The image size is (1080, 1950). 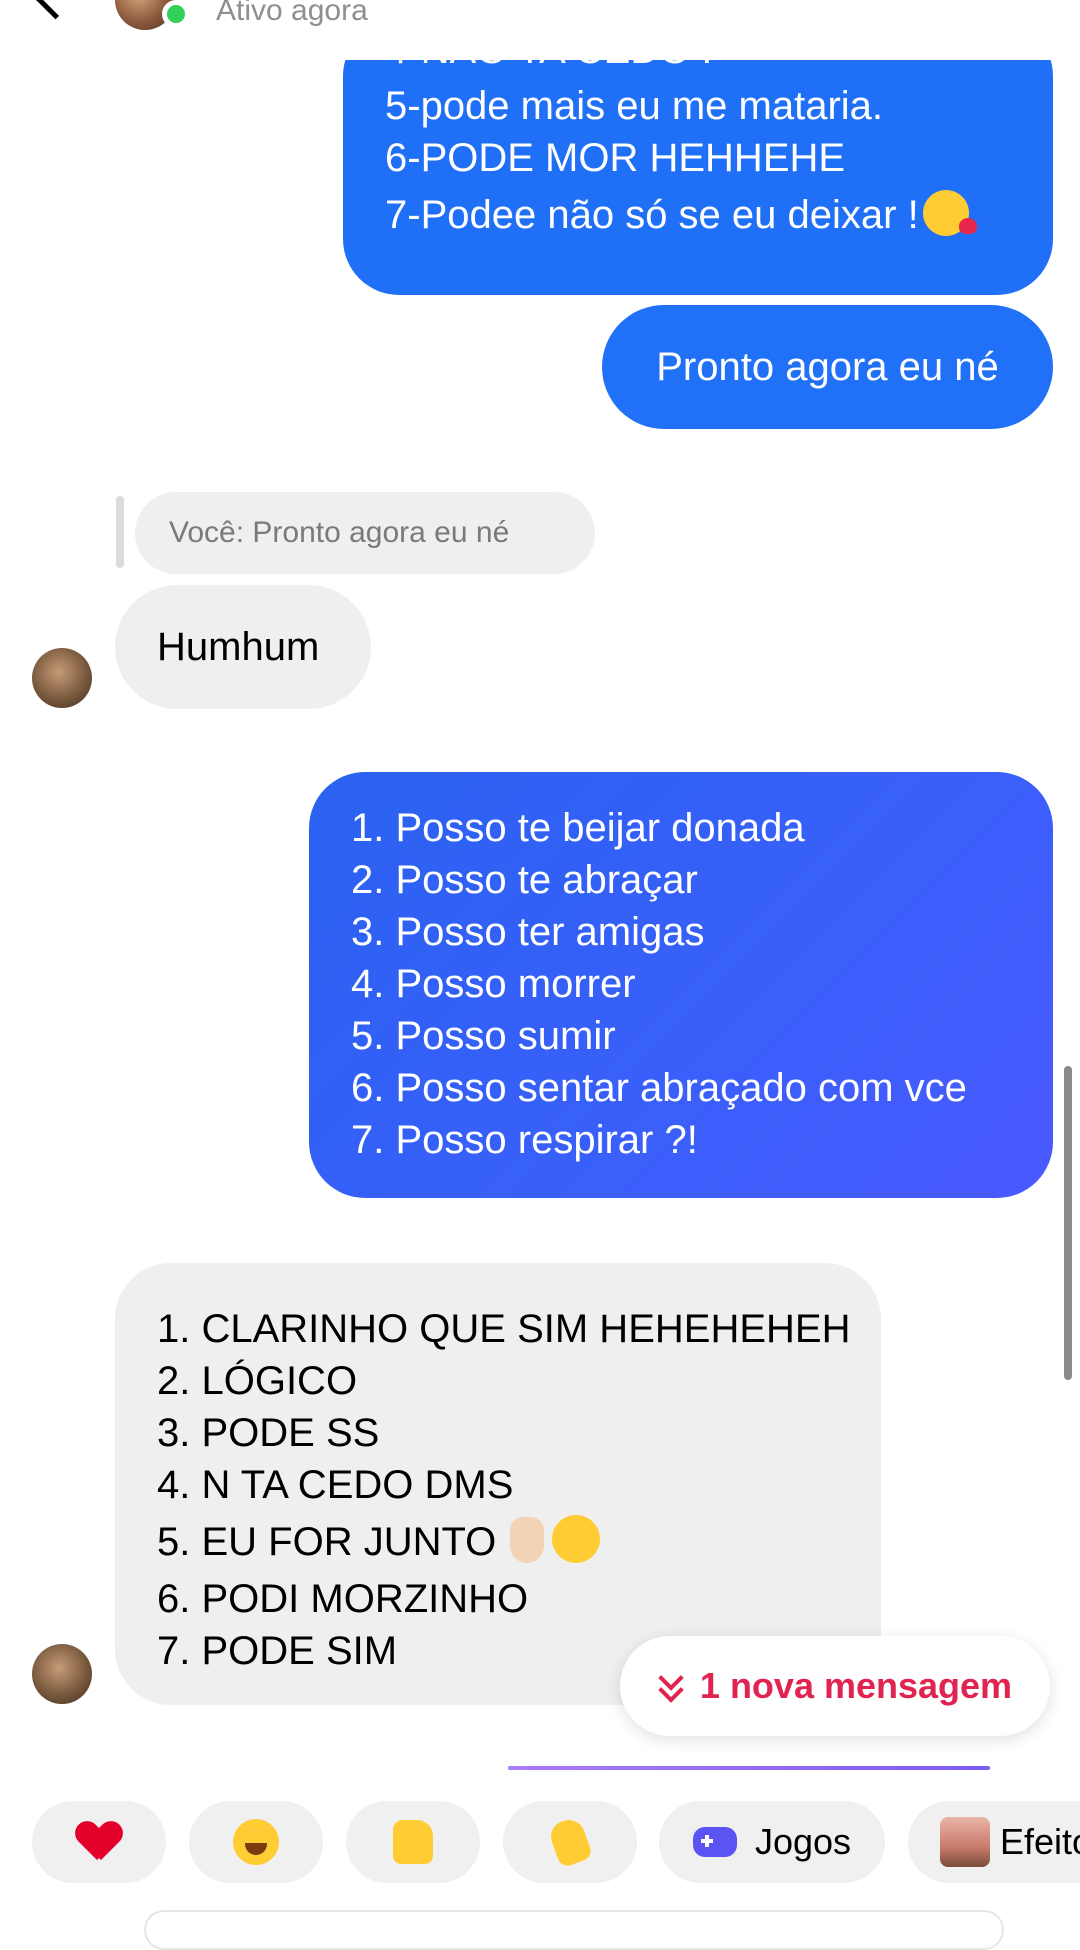 I want to click on message-line: 2. Posso te abraçar, so click(x=524, y=880).